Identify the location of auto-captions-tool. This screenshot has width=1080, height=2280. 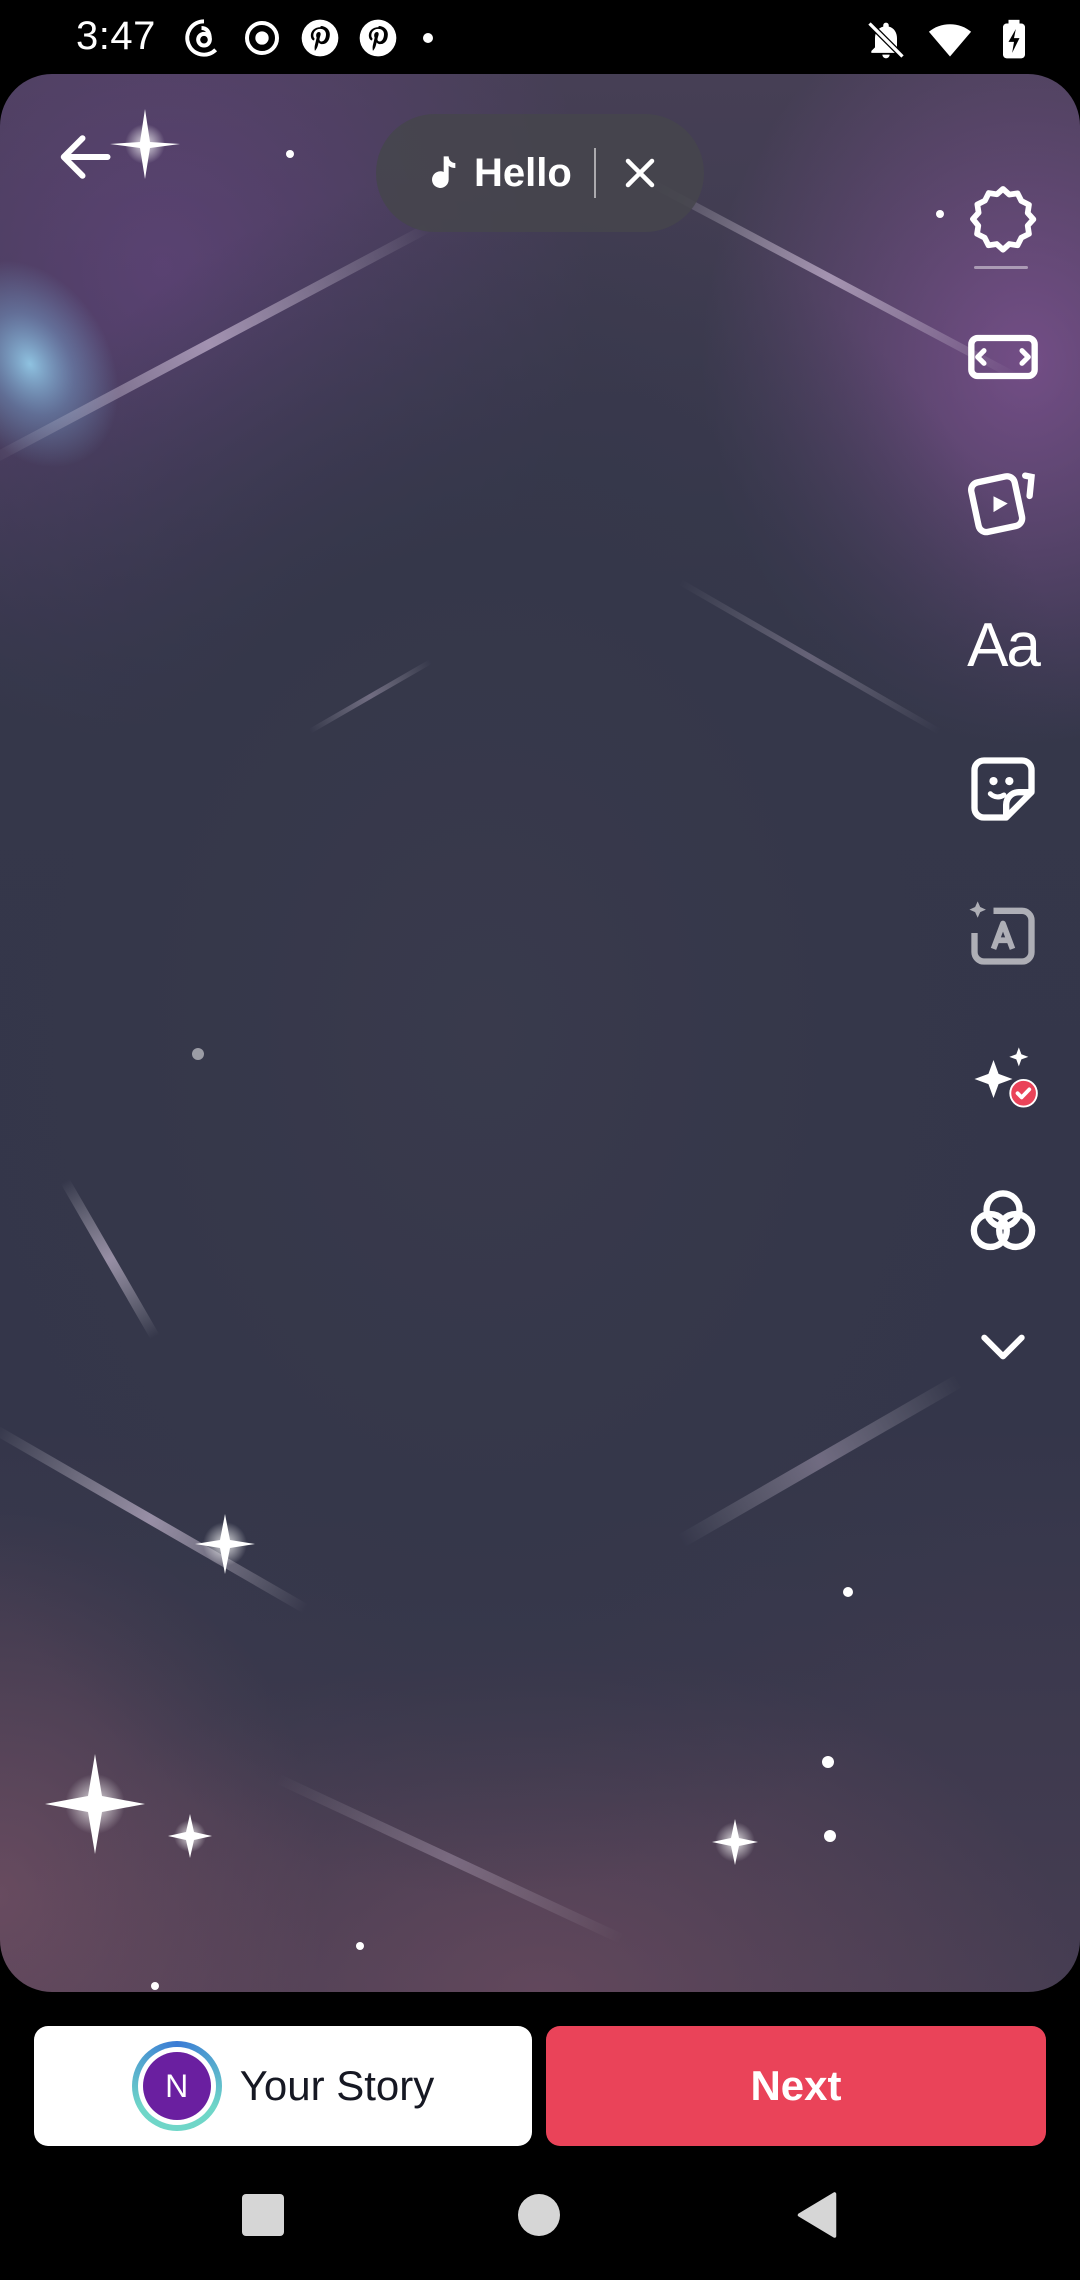
(1003, 933).